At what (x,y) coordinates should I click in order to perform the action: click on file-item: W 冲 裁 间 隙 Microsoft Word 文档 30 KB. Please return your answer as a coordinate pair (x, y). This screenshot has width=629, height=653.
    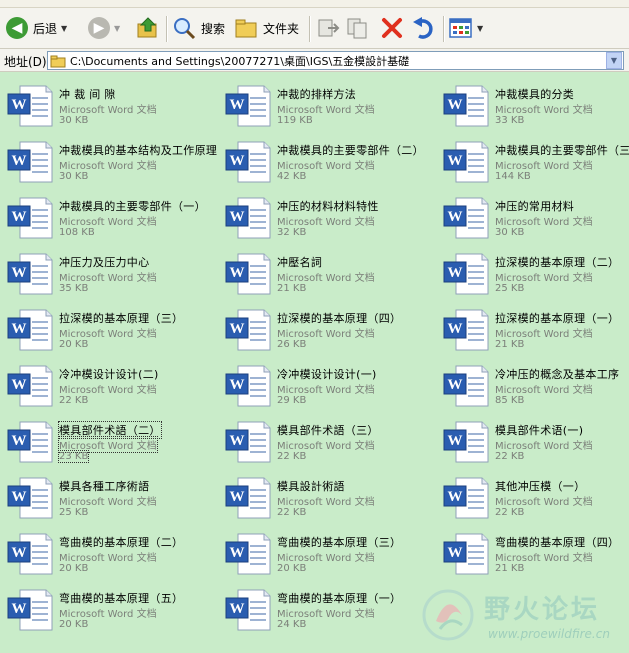
    Looking at the image, I should click on (112, 105).